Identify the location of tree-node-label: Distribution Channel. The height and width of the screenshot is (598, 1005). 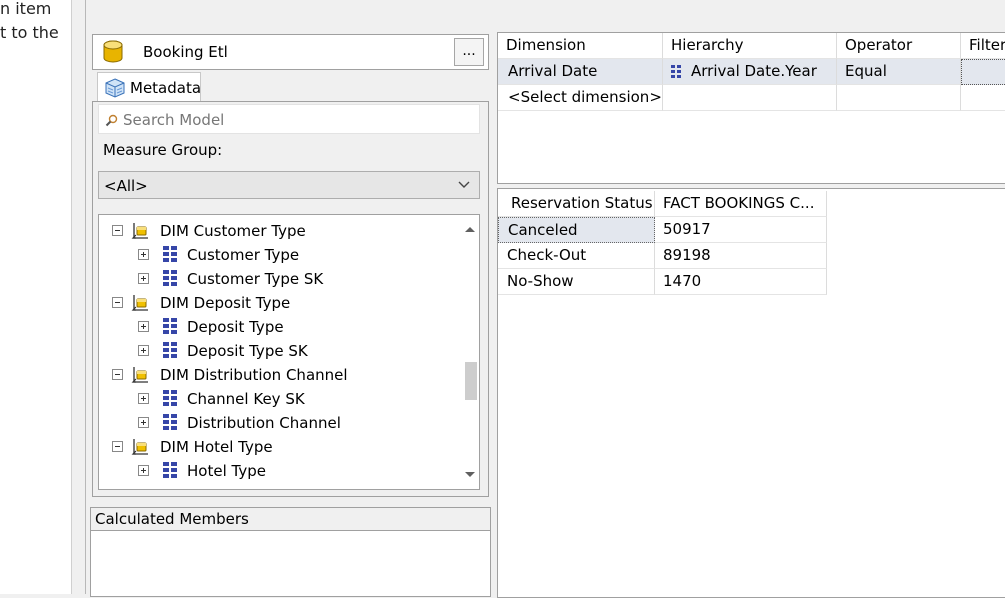
(264, 423).